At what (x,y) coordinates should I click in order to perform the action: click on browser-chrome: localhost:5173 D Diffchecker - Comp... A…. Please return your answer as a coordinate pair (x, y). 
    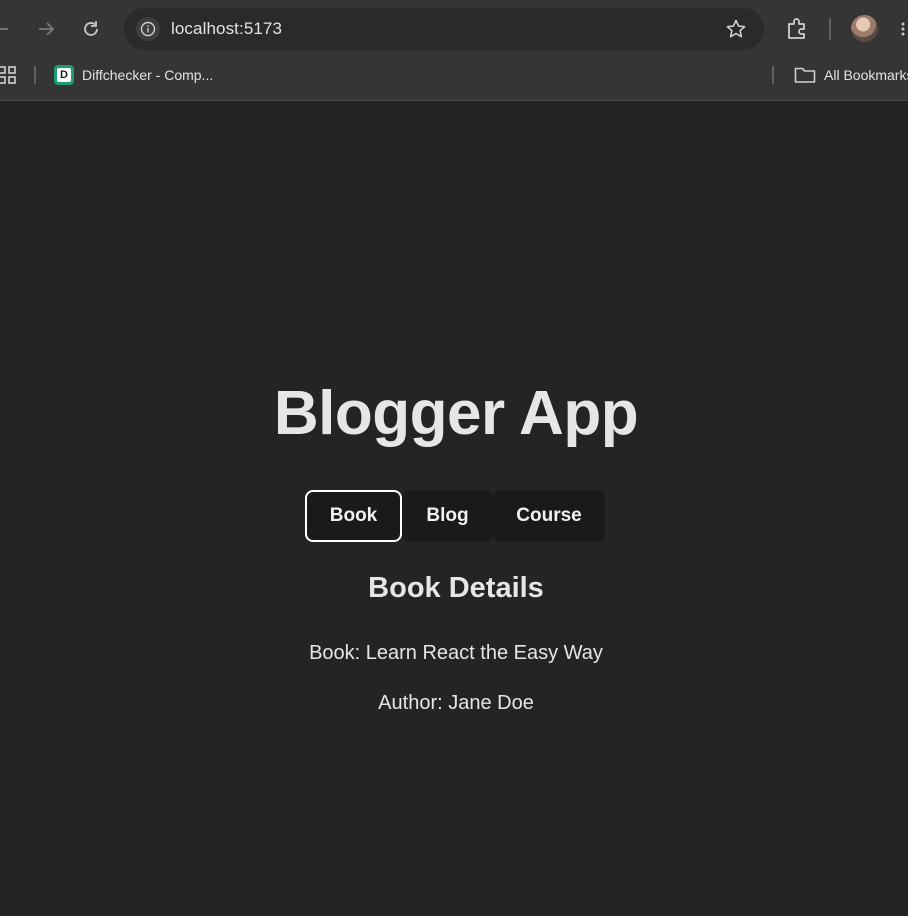
    Looking at the image, I should click on (454, 50).